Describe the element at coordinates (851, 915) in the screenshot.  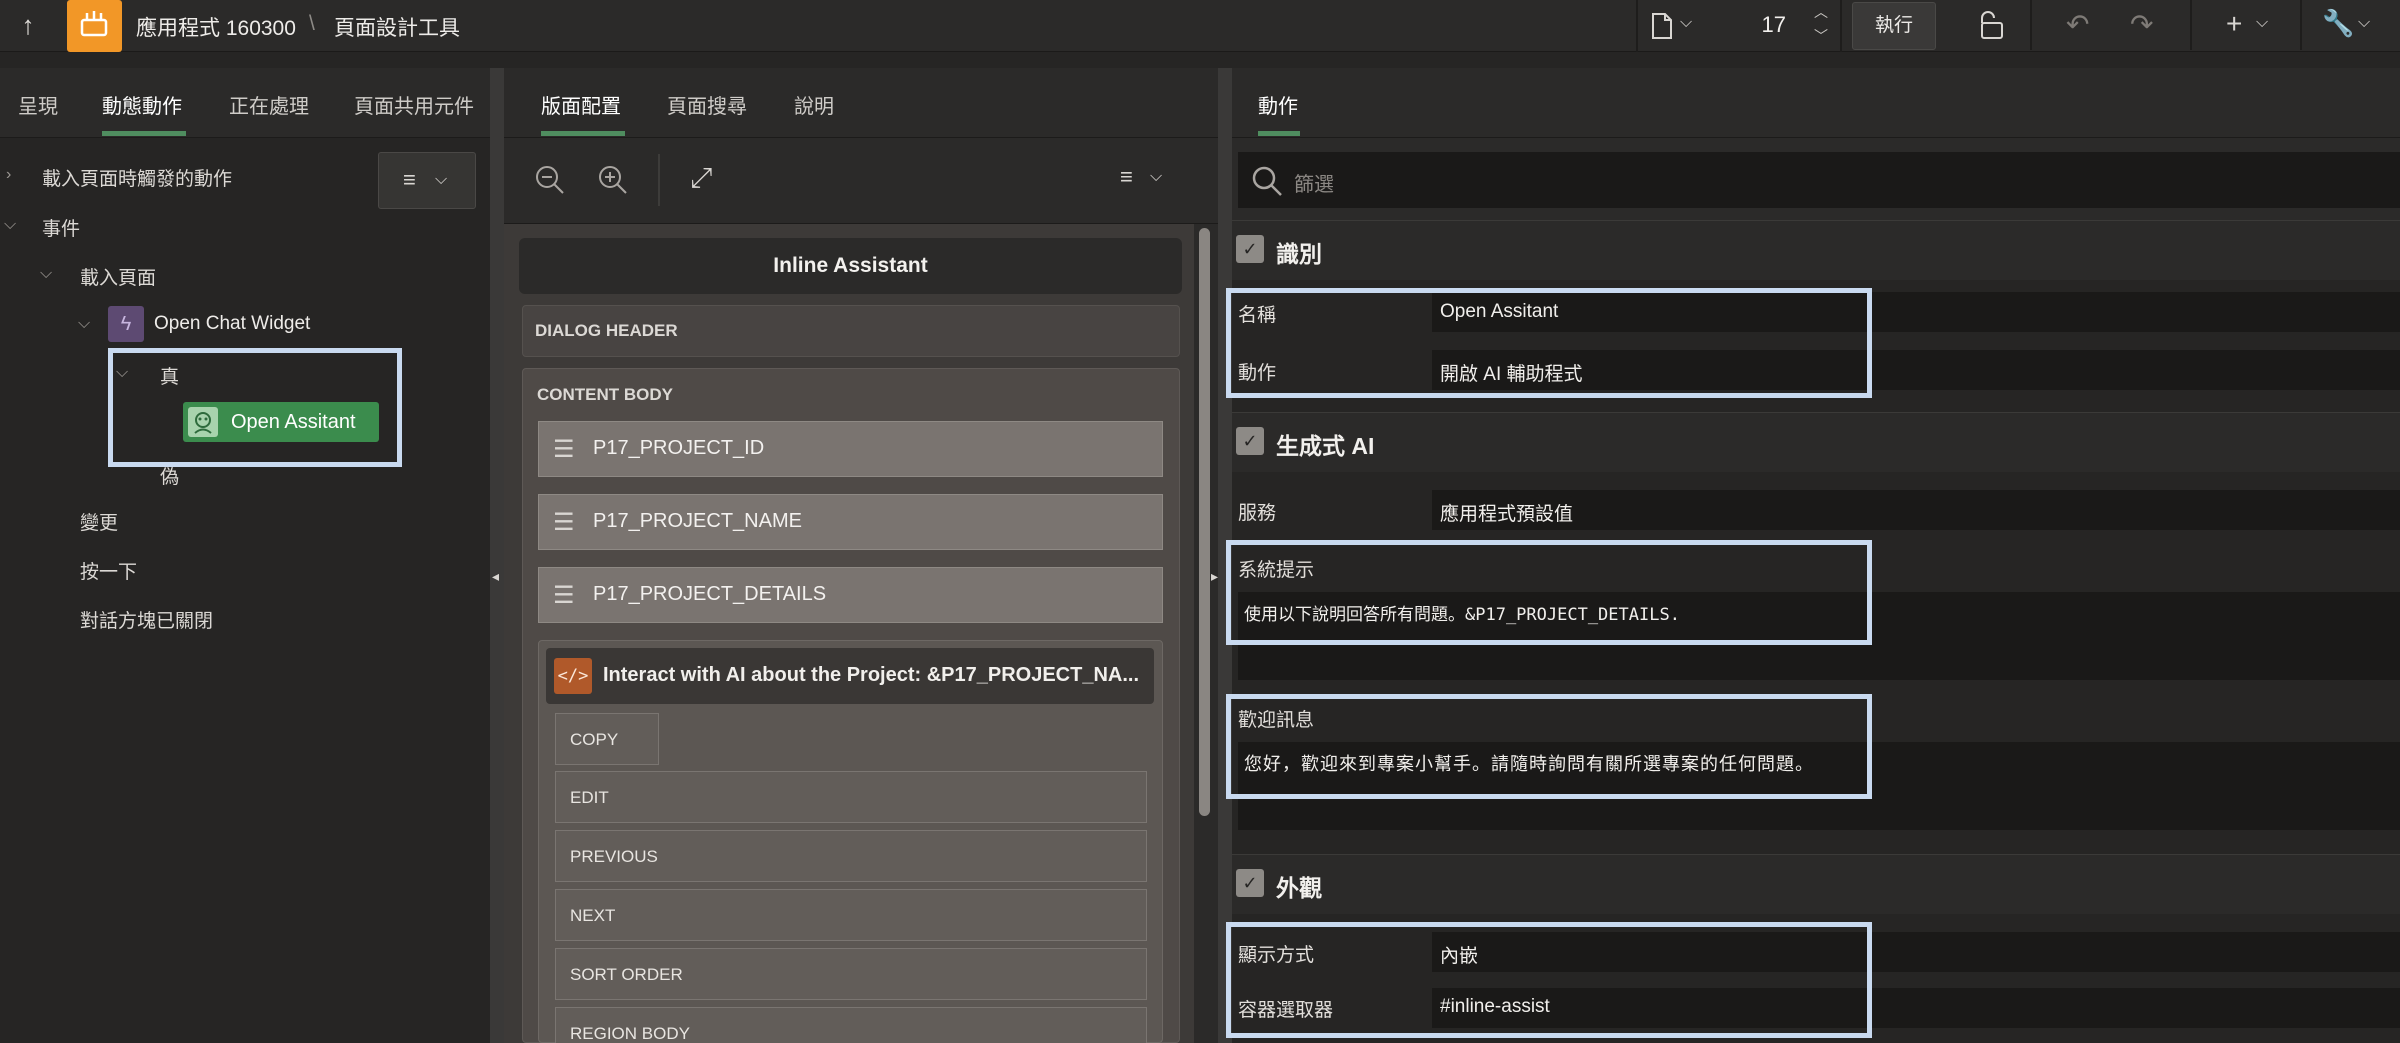
I see `slot-next: NEXT` at that location.